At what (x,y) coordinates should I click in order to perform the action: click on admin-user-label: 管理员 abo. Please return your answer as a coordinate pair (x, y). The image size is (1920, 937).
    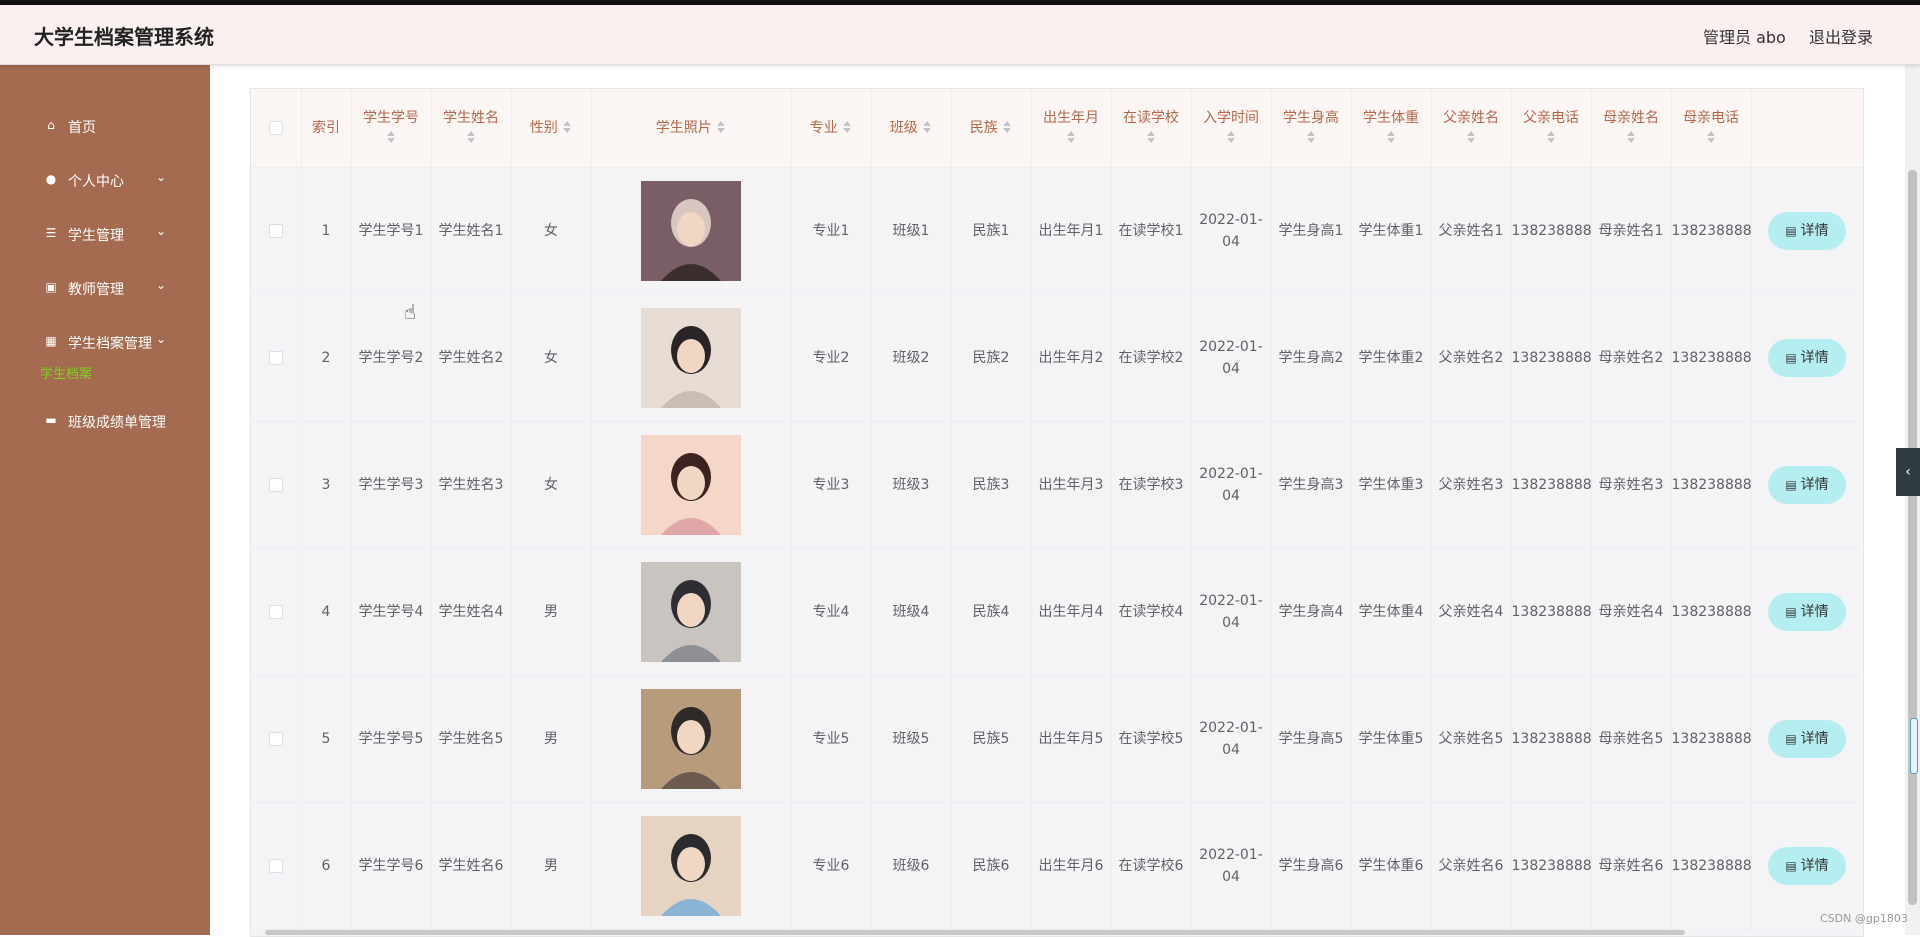
    Looking at the image, I should click on (1744, 37).